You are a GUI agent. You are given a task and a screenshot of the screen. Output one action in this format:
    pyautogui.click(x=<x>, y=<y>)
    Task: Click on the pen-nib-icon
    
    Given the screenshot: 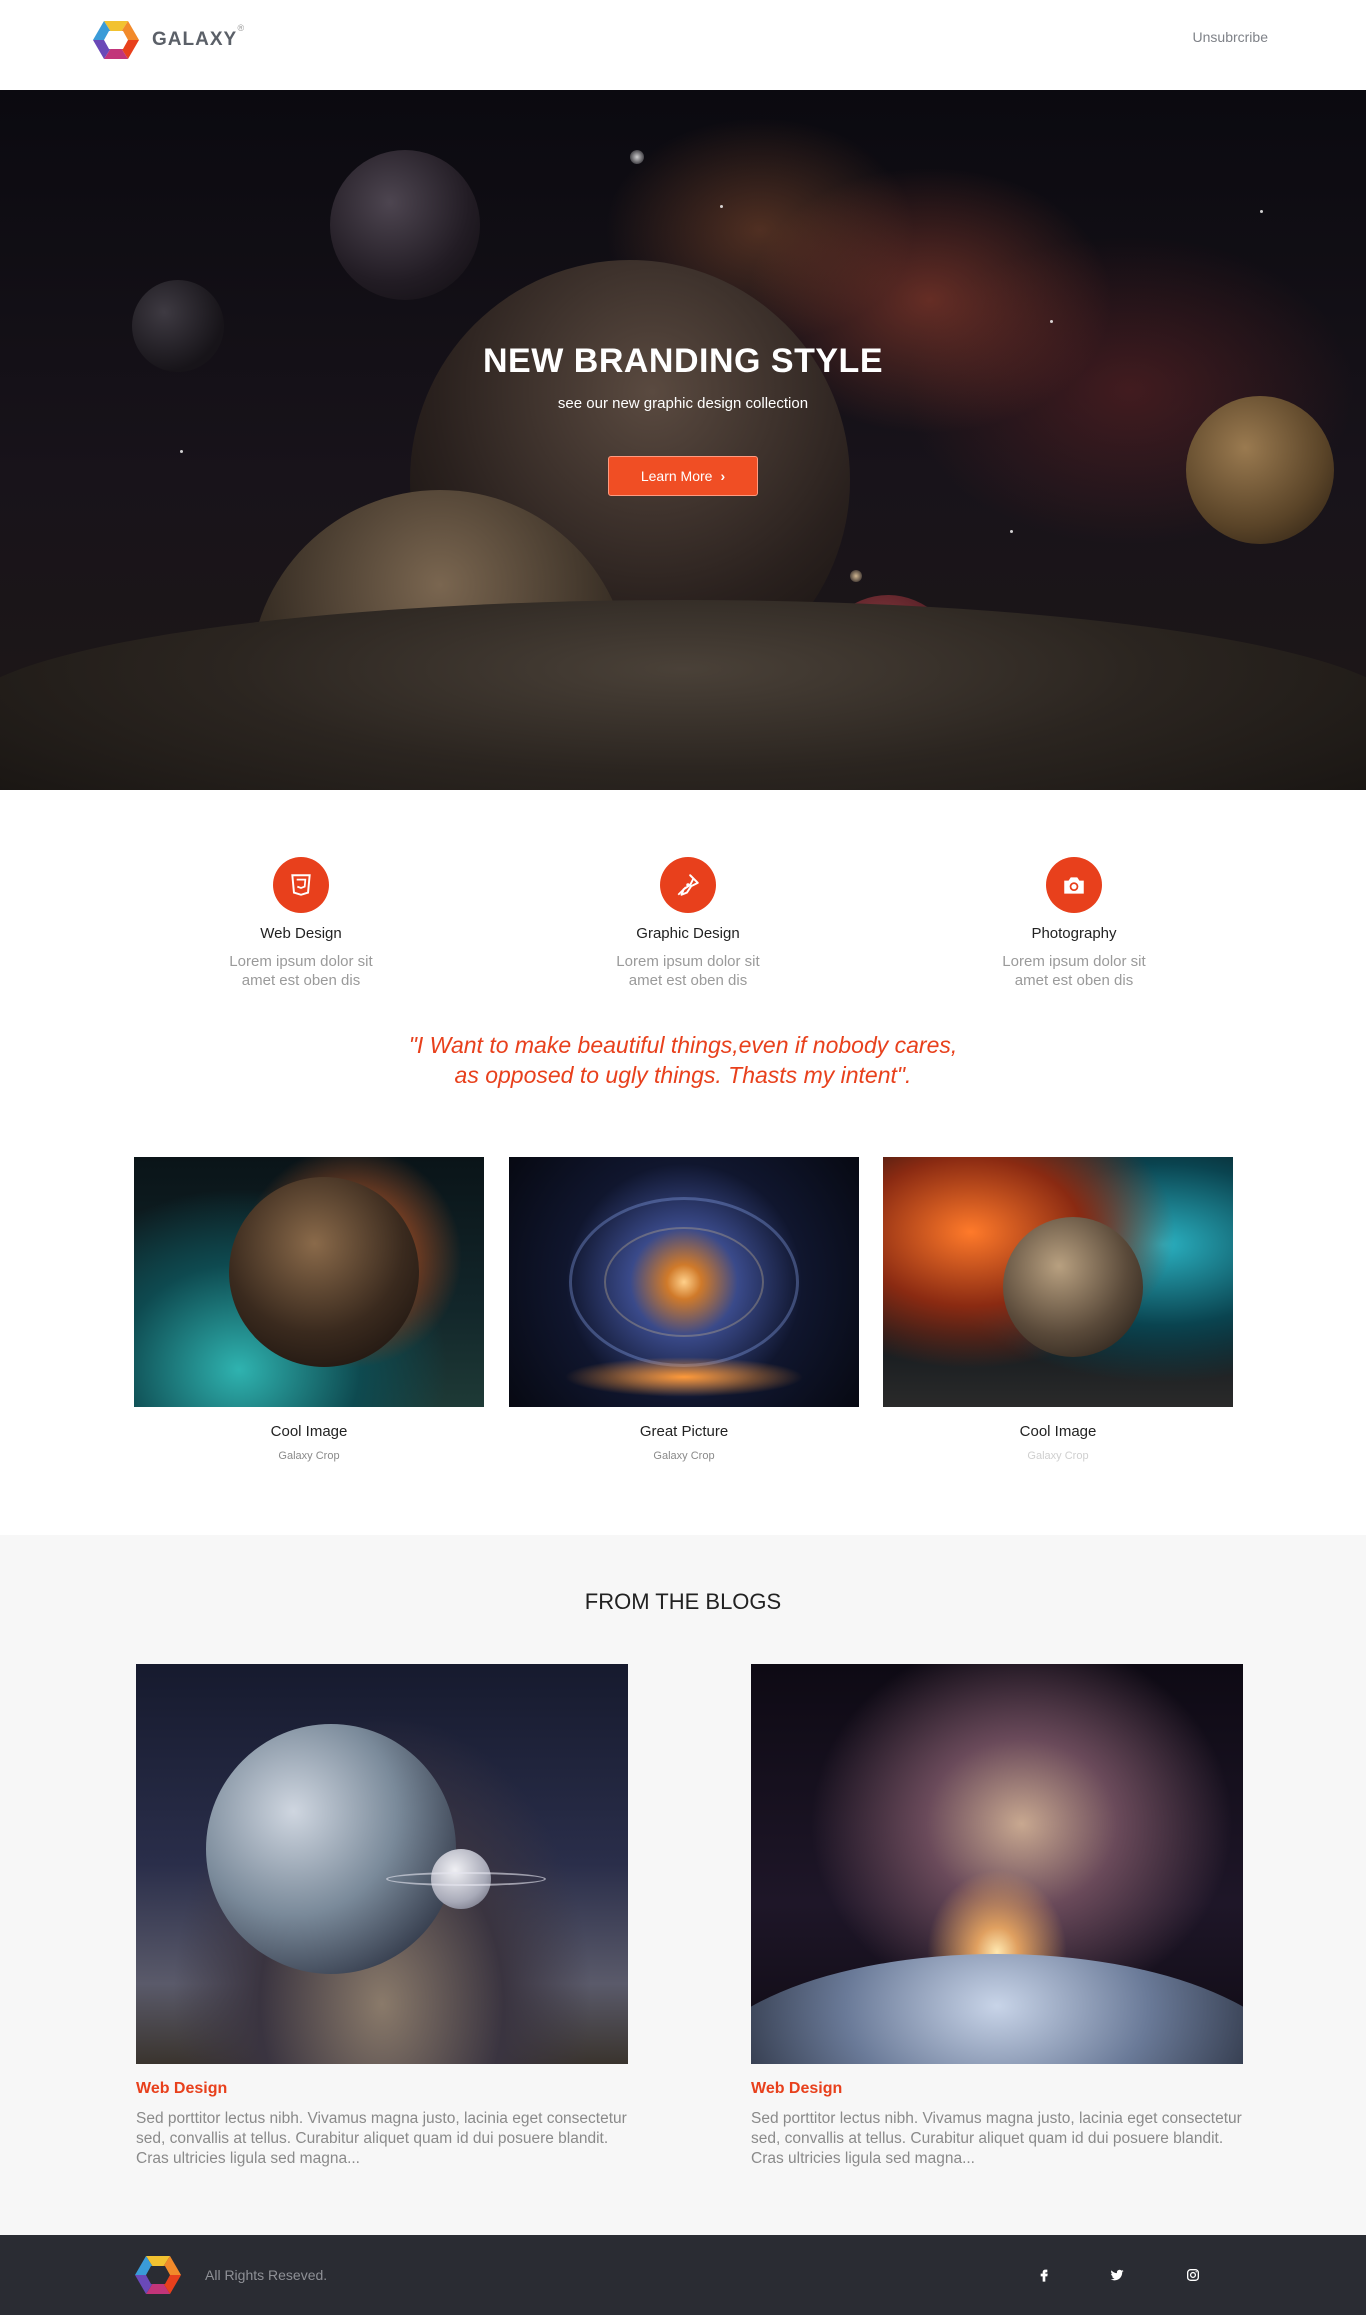 What is the action you would take?
    pyautogui.click(x=688, y=885)
    